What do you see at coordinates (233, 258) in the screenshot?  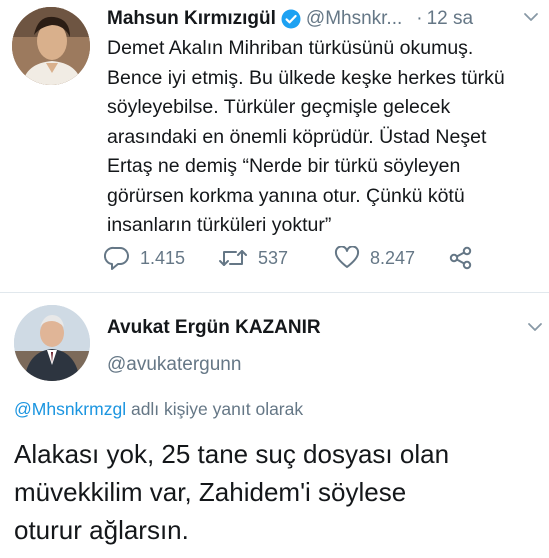 I see `retweet-icon` at bounding box center [233, 258].